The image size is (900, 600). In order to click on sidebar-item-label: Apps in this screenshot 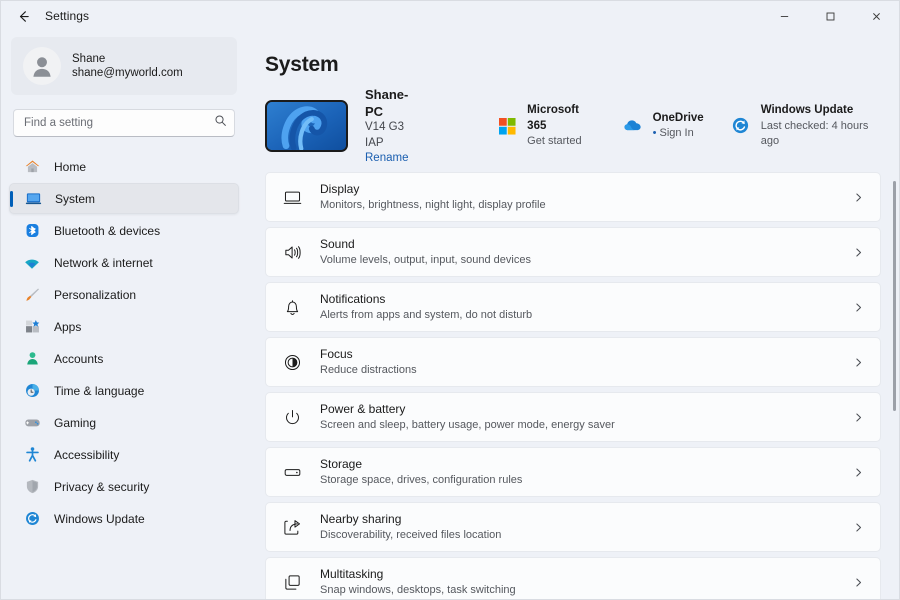, I will do `click(68, 326)`.